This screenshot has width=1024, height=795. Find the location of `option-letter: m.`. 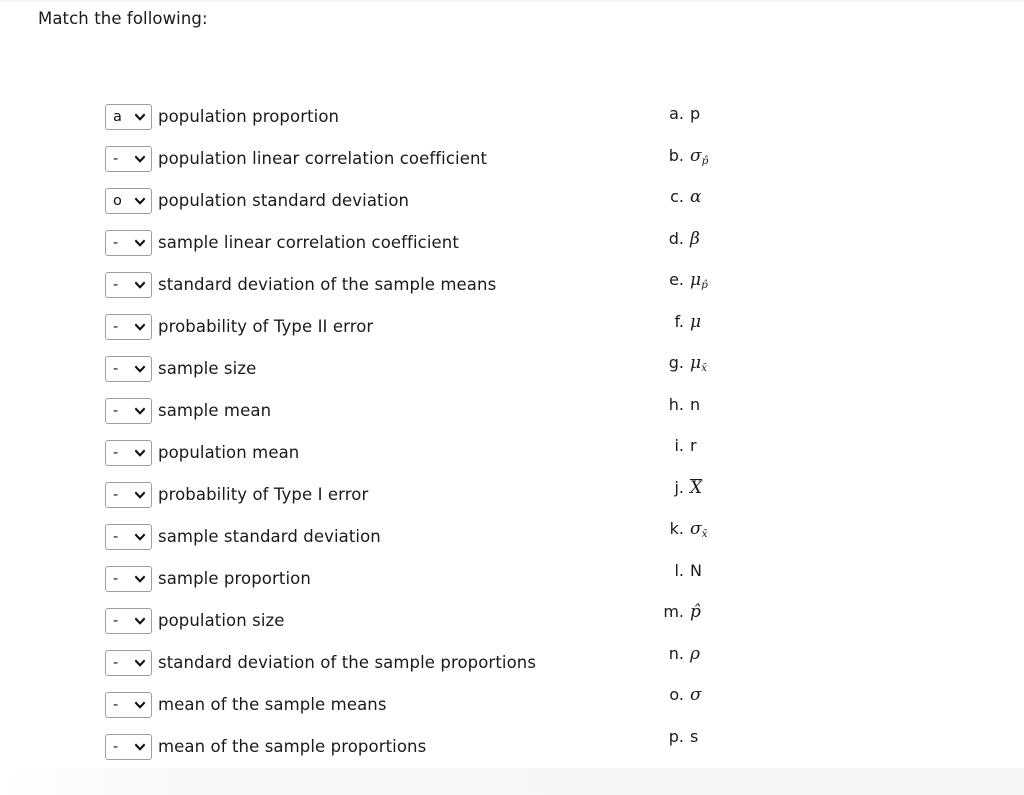

option-letter: m. is located at coordinates (673, 611).